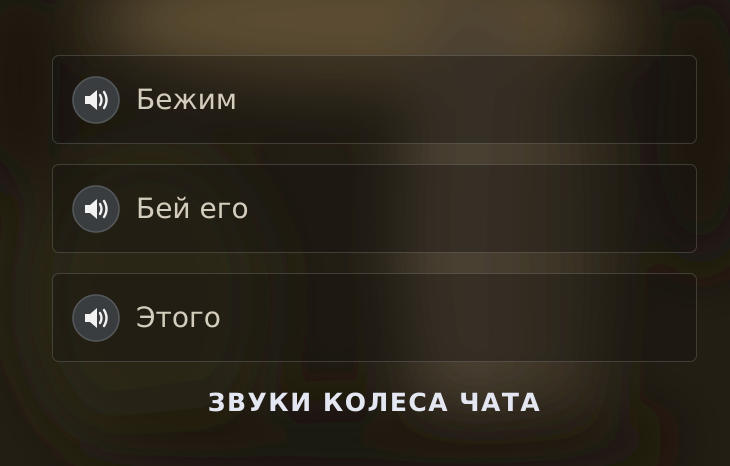  I want to click on sound-label: Бежим, so click(186, 99).